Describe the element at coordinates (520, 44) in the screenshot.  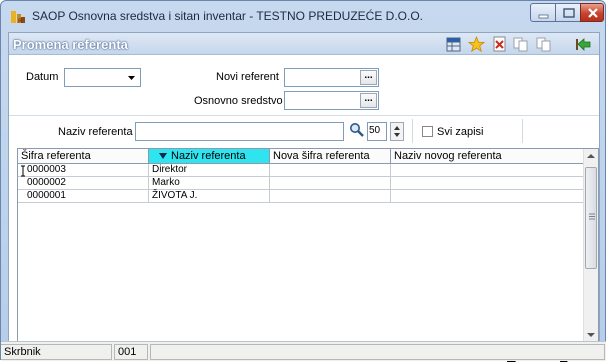
I see `copy-icon` at that location.